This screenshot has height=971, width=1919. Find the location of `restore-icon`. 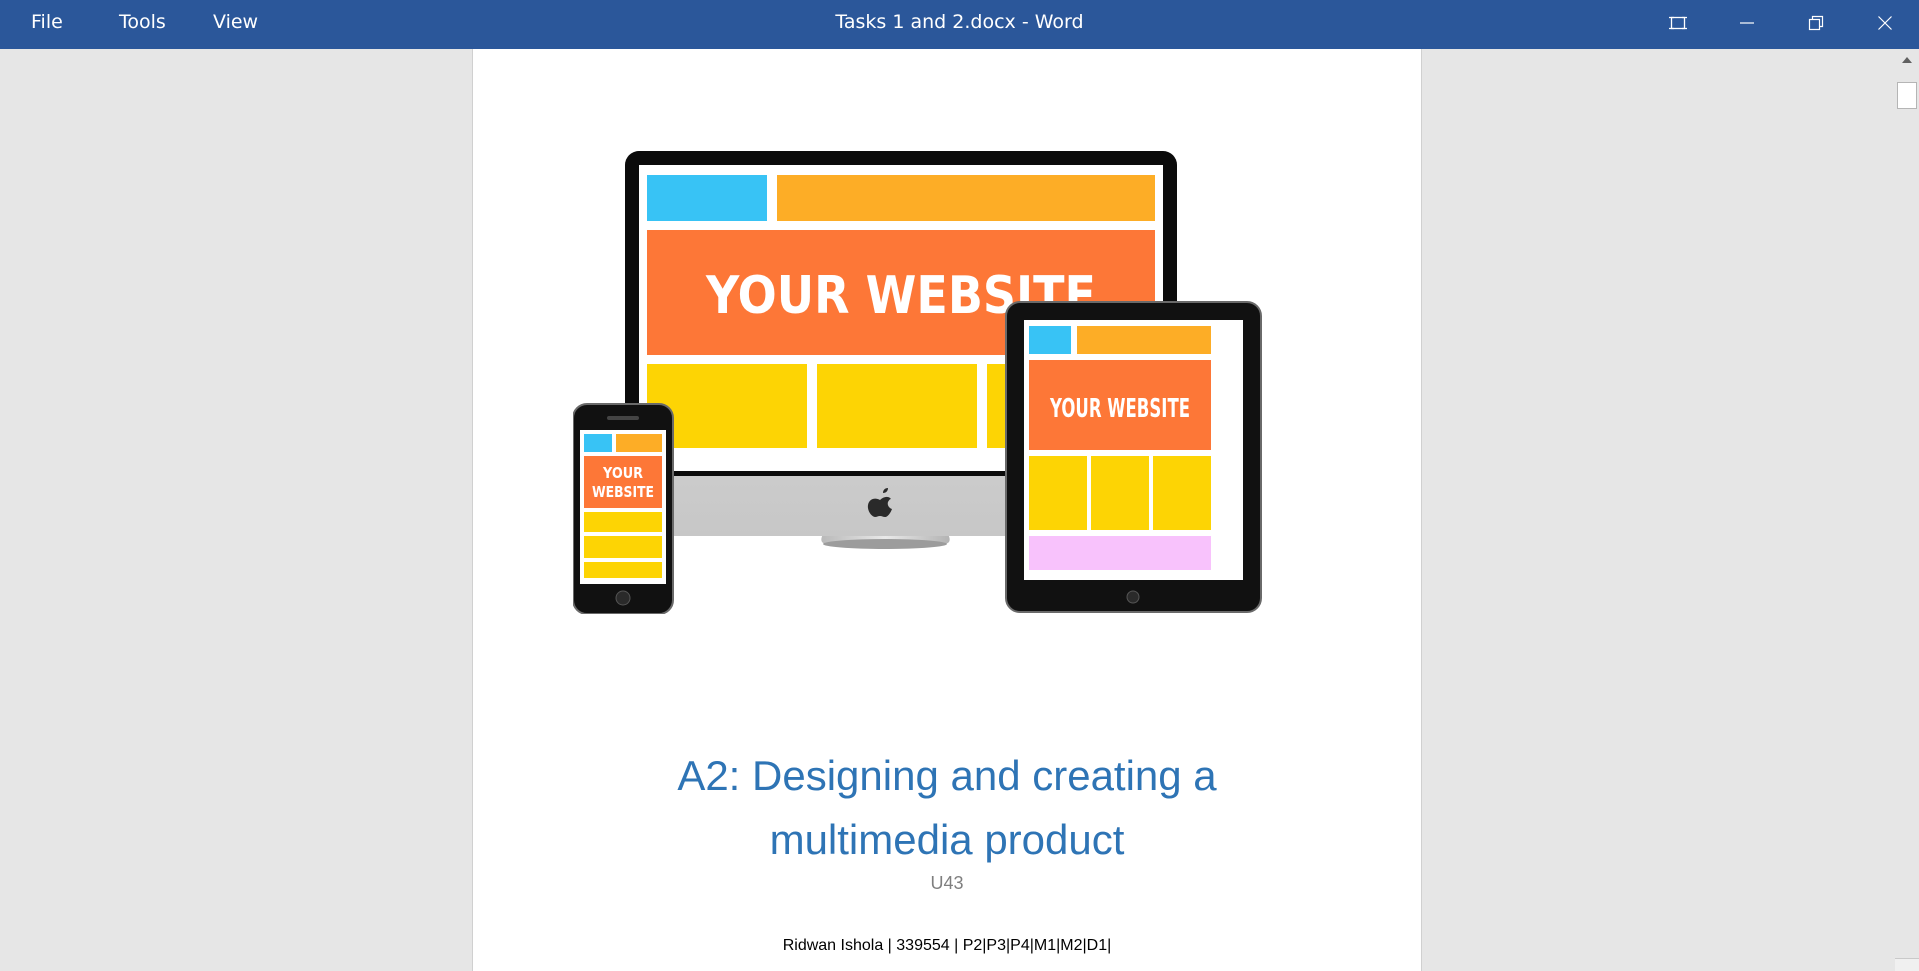

restore-icon is located at coordinates (1815, 22).